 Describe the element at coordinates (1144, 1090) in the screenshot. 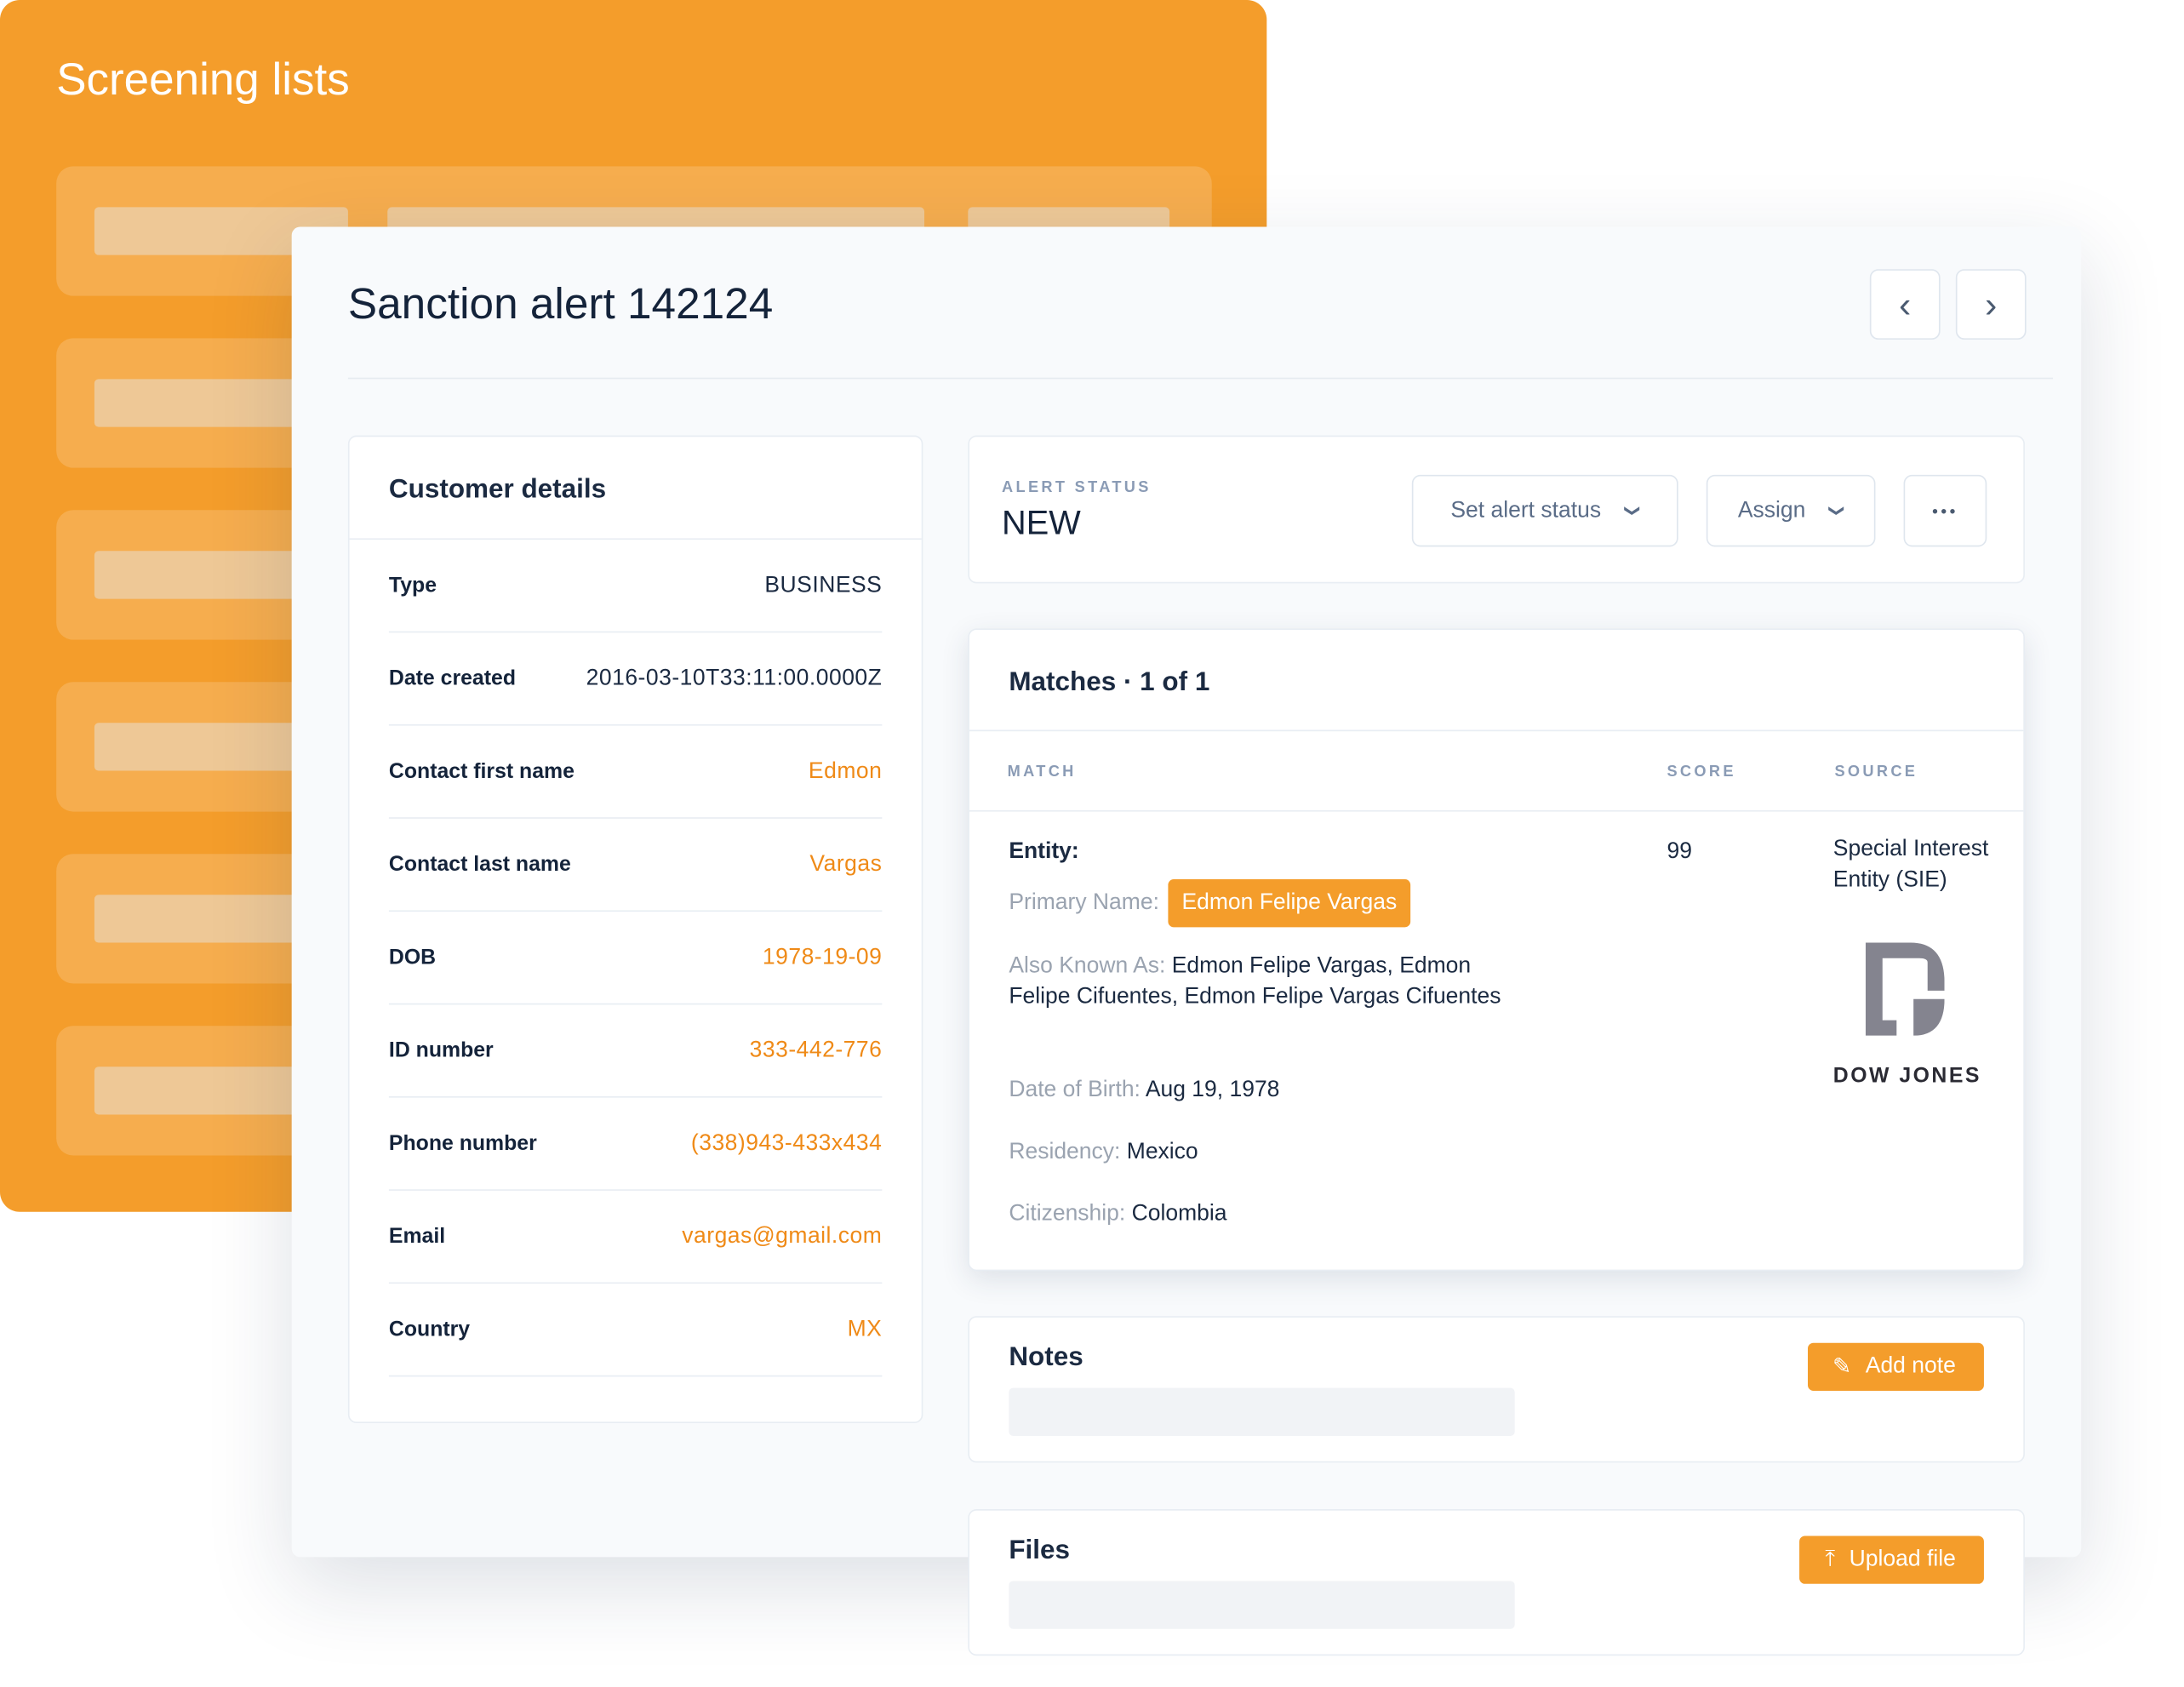

I see `dob-row: Date of Birth: Aug 19, 1978` at that location.